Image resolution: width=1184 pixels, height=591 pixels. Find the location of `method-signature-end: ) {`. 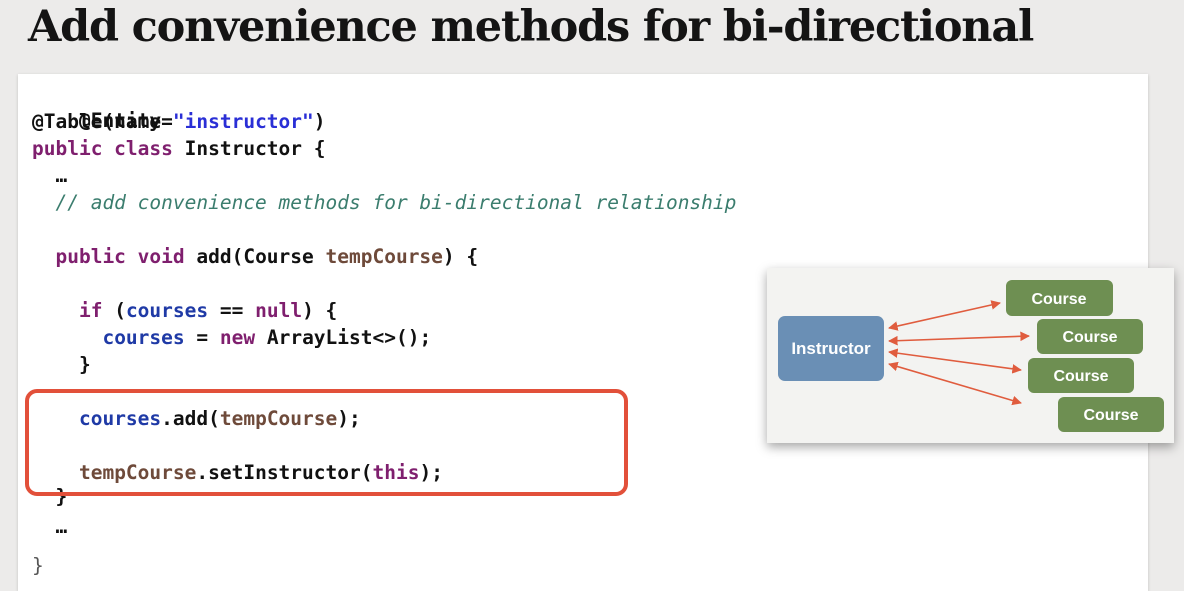

method-signature-end: ) { is located at coordinates (460, 256).